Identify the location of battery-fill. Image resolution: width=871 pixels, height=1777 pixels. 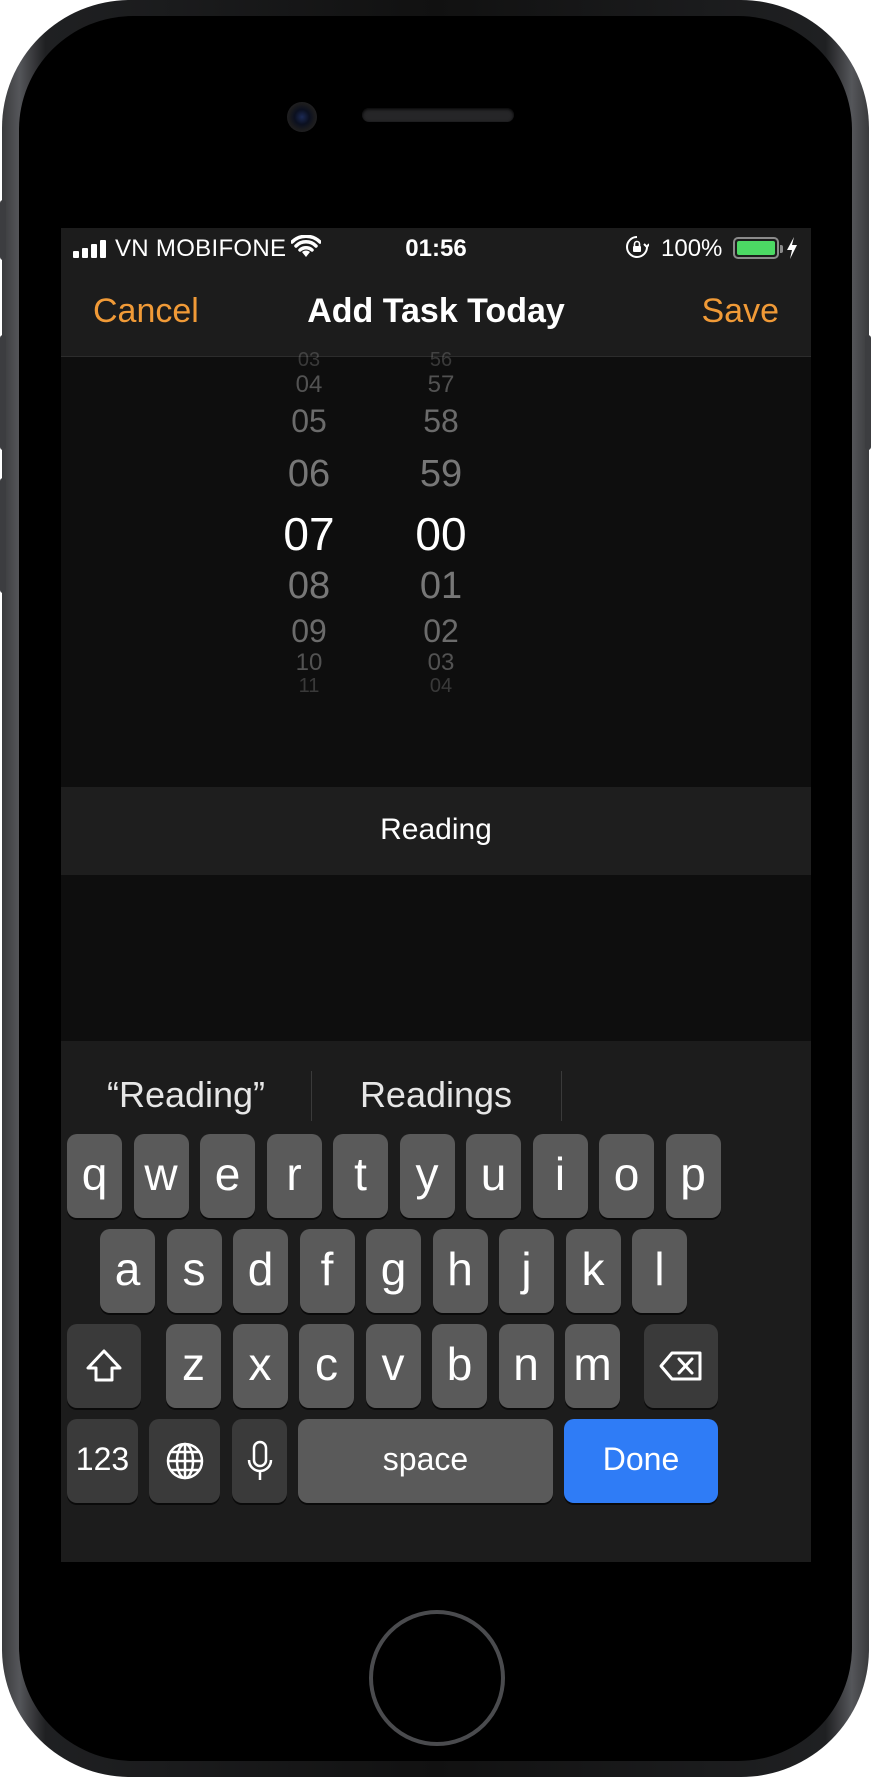
(756, 248).